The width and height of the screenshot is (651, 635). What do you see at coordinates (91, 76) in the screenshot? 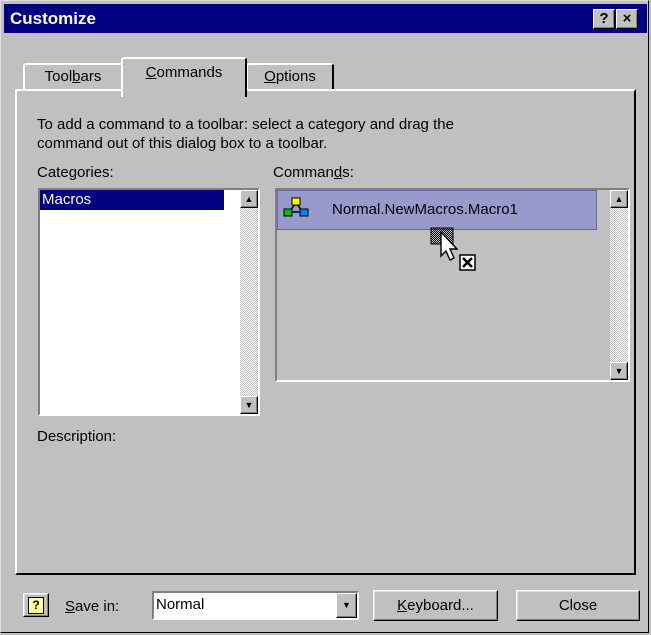
I see `tab-label: ars` at bounding box center [91, 76].